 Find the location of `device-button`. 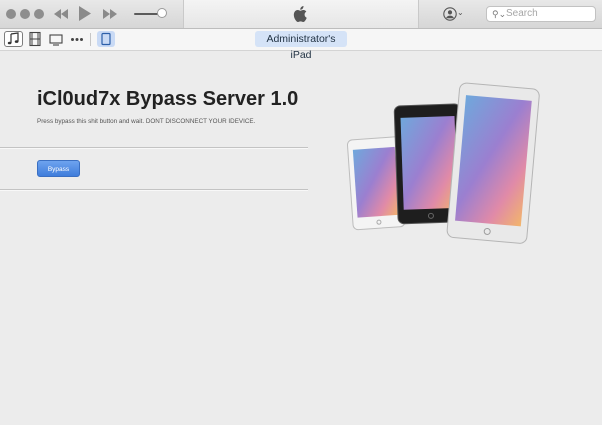

device-button is located at coordinates (106, 39).